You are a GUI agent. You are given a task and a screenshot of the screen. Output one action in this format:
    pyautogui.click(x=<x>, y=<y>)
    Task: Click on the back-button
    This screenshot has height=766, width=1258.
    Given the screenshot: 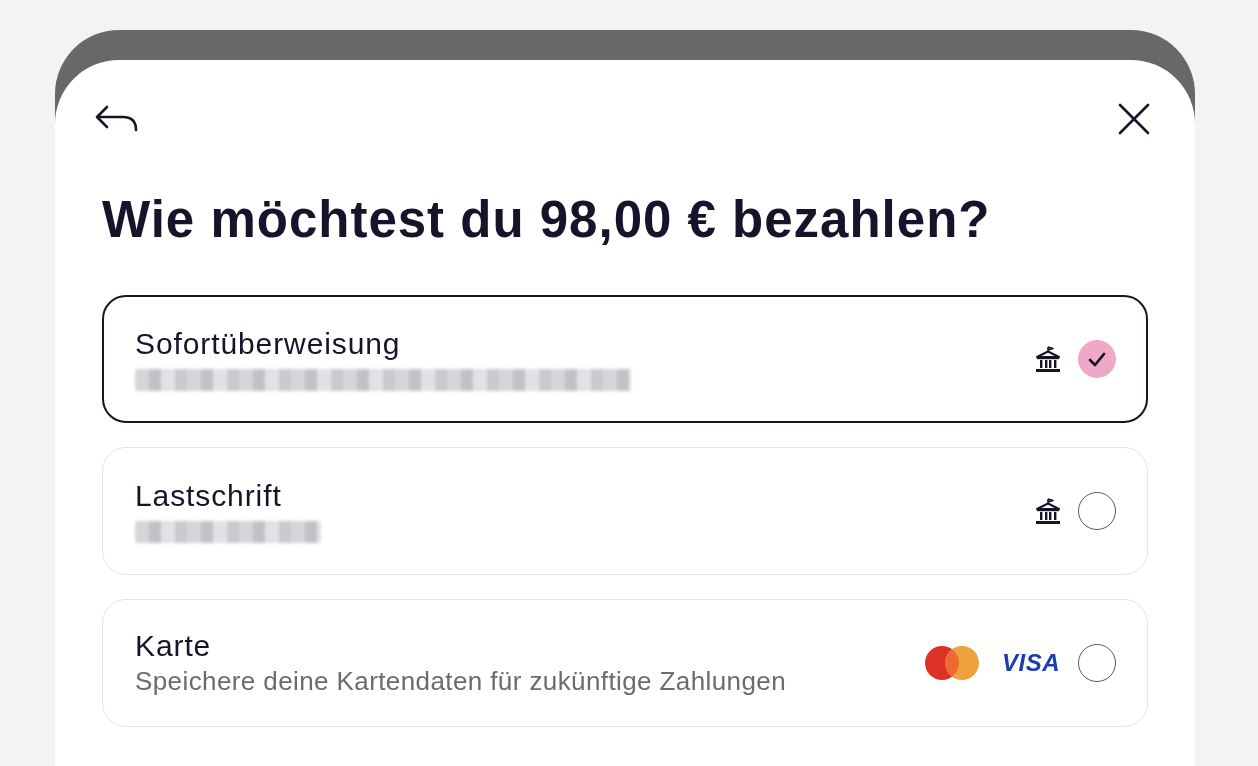 What is the action you would take?
    pyautogui.click(x=117, y=119)
    